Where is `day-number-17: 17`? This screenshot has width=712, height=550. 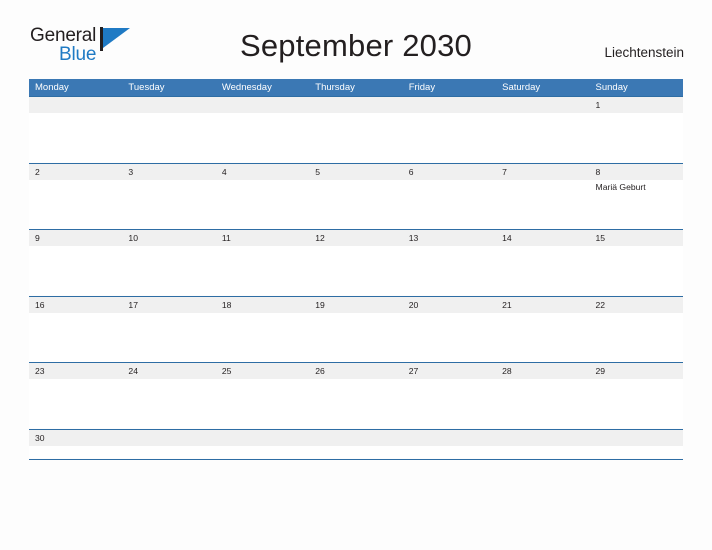 day-number-17: 17 is located at coordinates (168, 305).